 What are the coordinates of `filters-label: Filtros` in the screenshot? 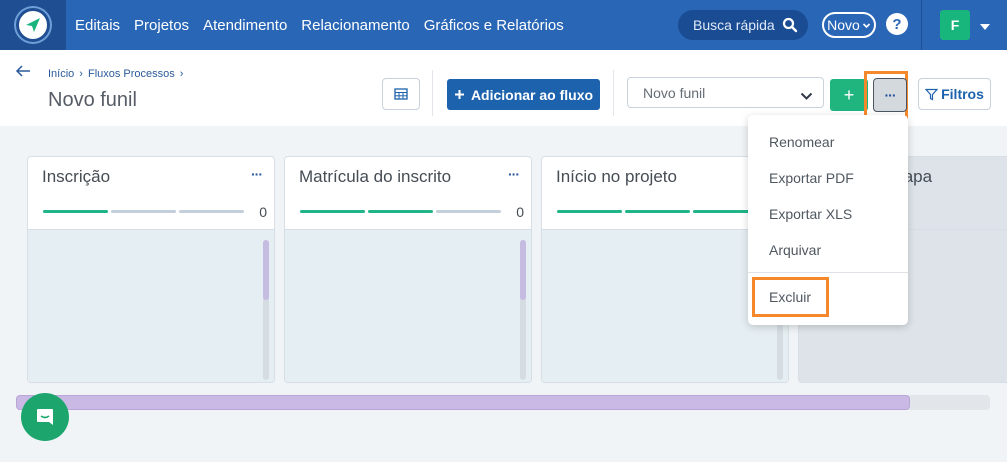 It's located at (962, 94).